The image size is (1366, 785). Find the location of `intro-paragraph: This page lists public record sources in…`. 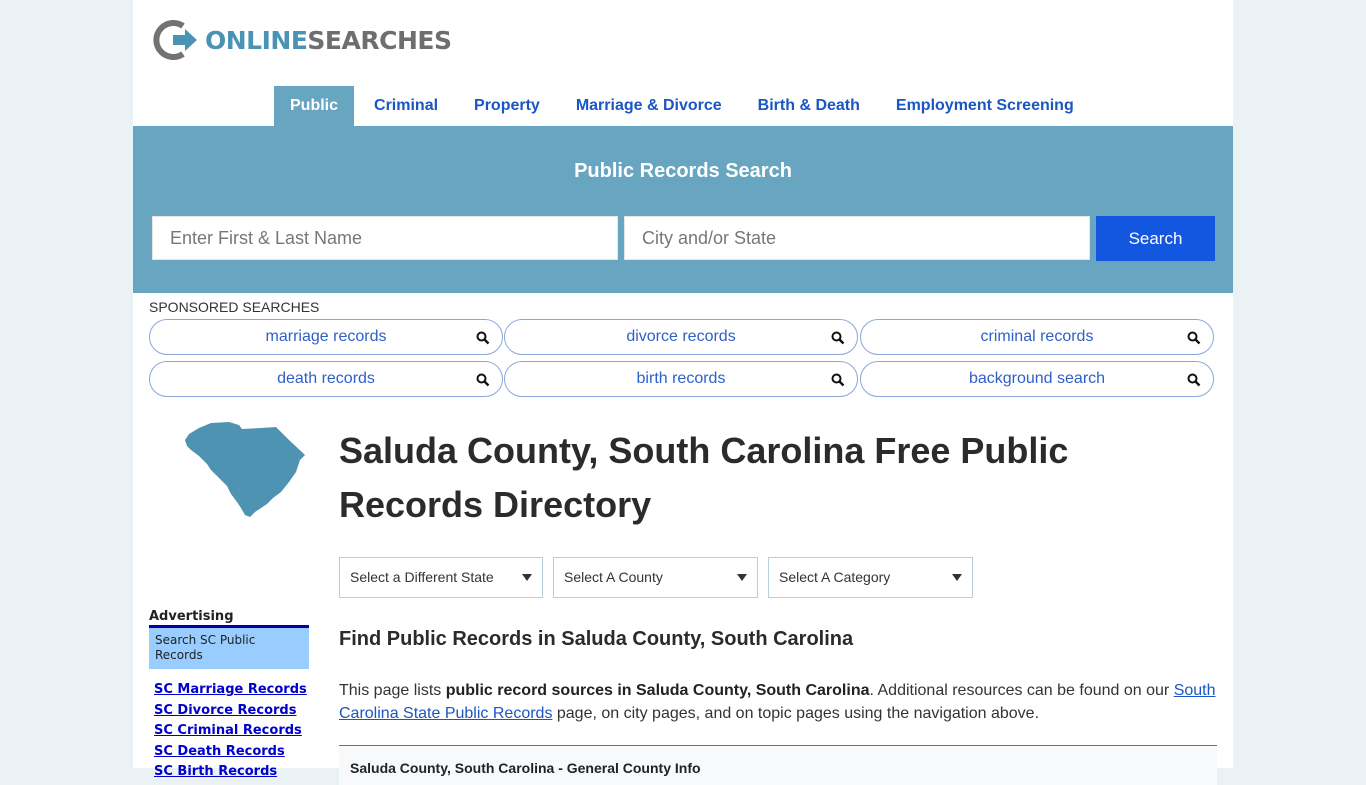

intro-paragraph: This page lists public record sources in… is located at coordinates (779, 702).